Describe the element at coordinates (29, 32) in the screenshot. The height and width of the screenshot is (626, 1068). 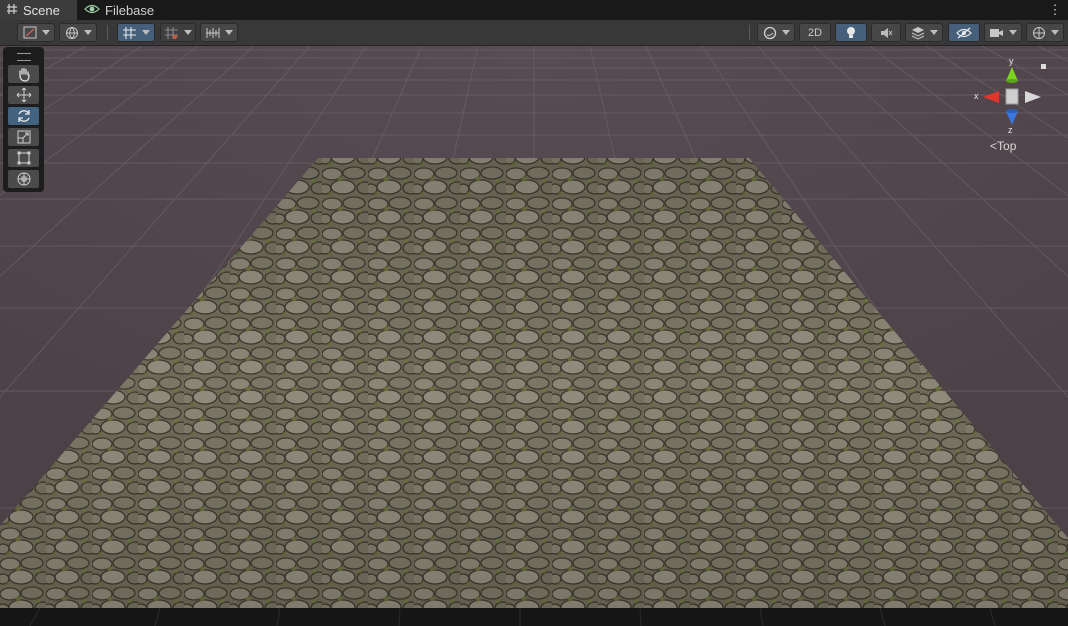
I see `shaded-draw-icon` at that location.